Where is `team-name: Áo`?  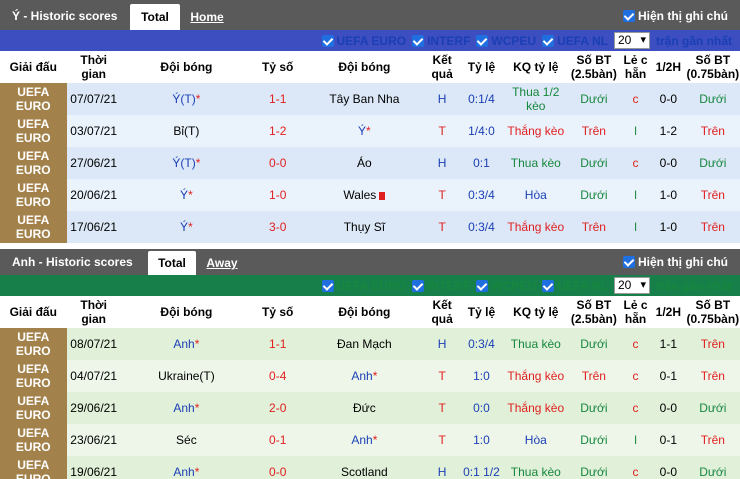
team-name: Áo is located at coordinates (364, 163).